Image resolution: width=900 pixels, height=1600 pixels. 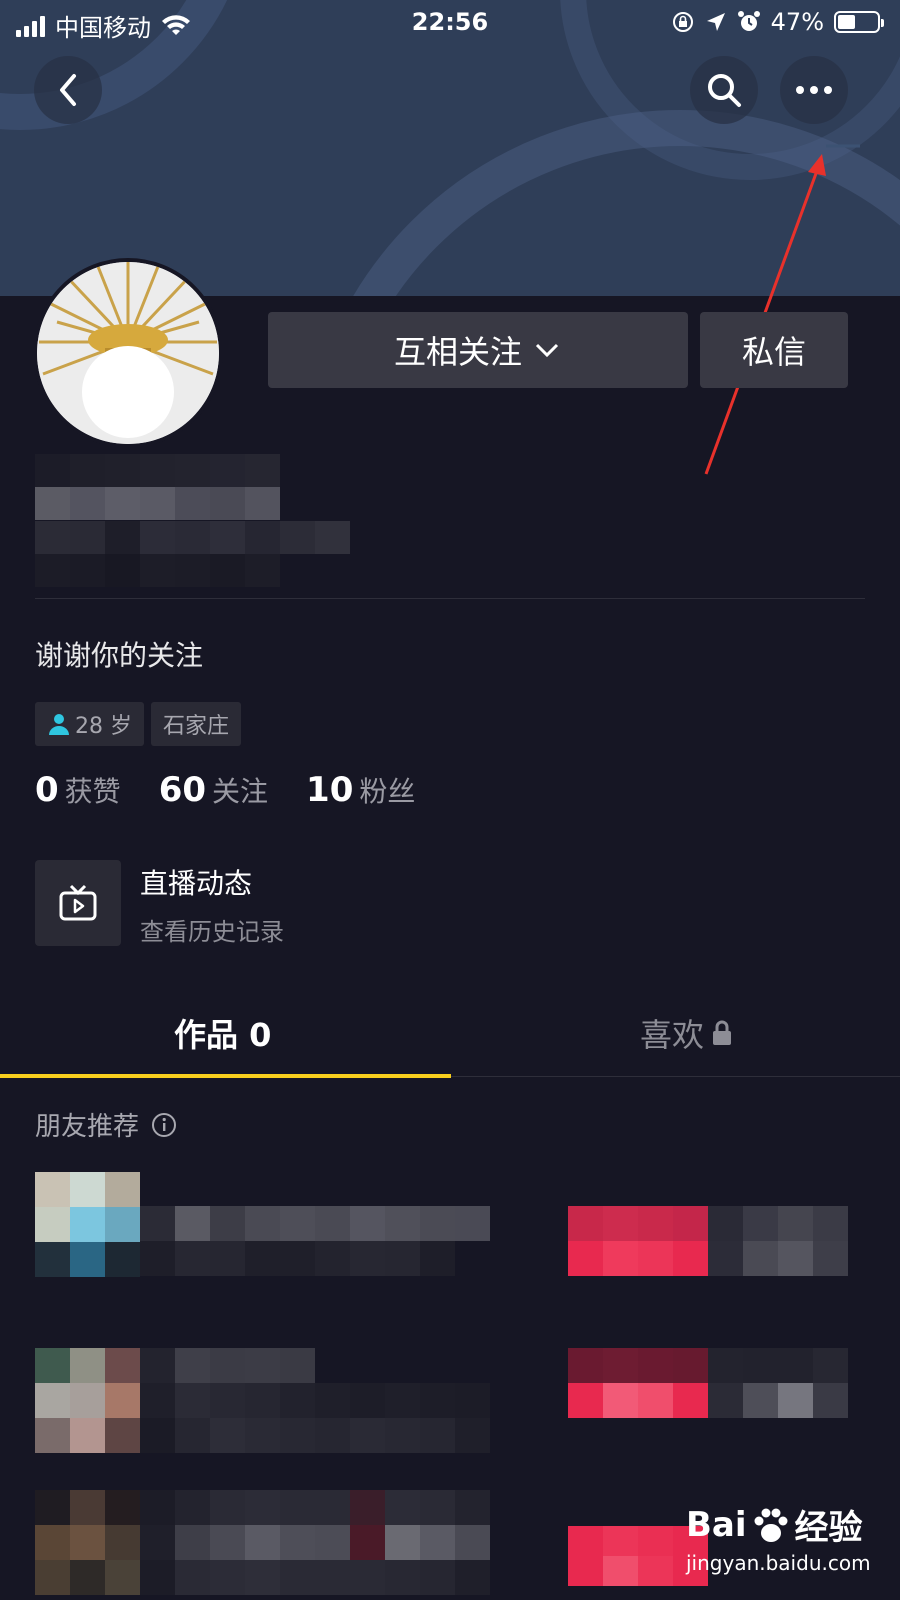 I want to click on followers-count: 10, so click(x=330, y=790).